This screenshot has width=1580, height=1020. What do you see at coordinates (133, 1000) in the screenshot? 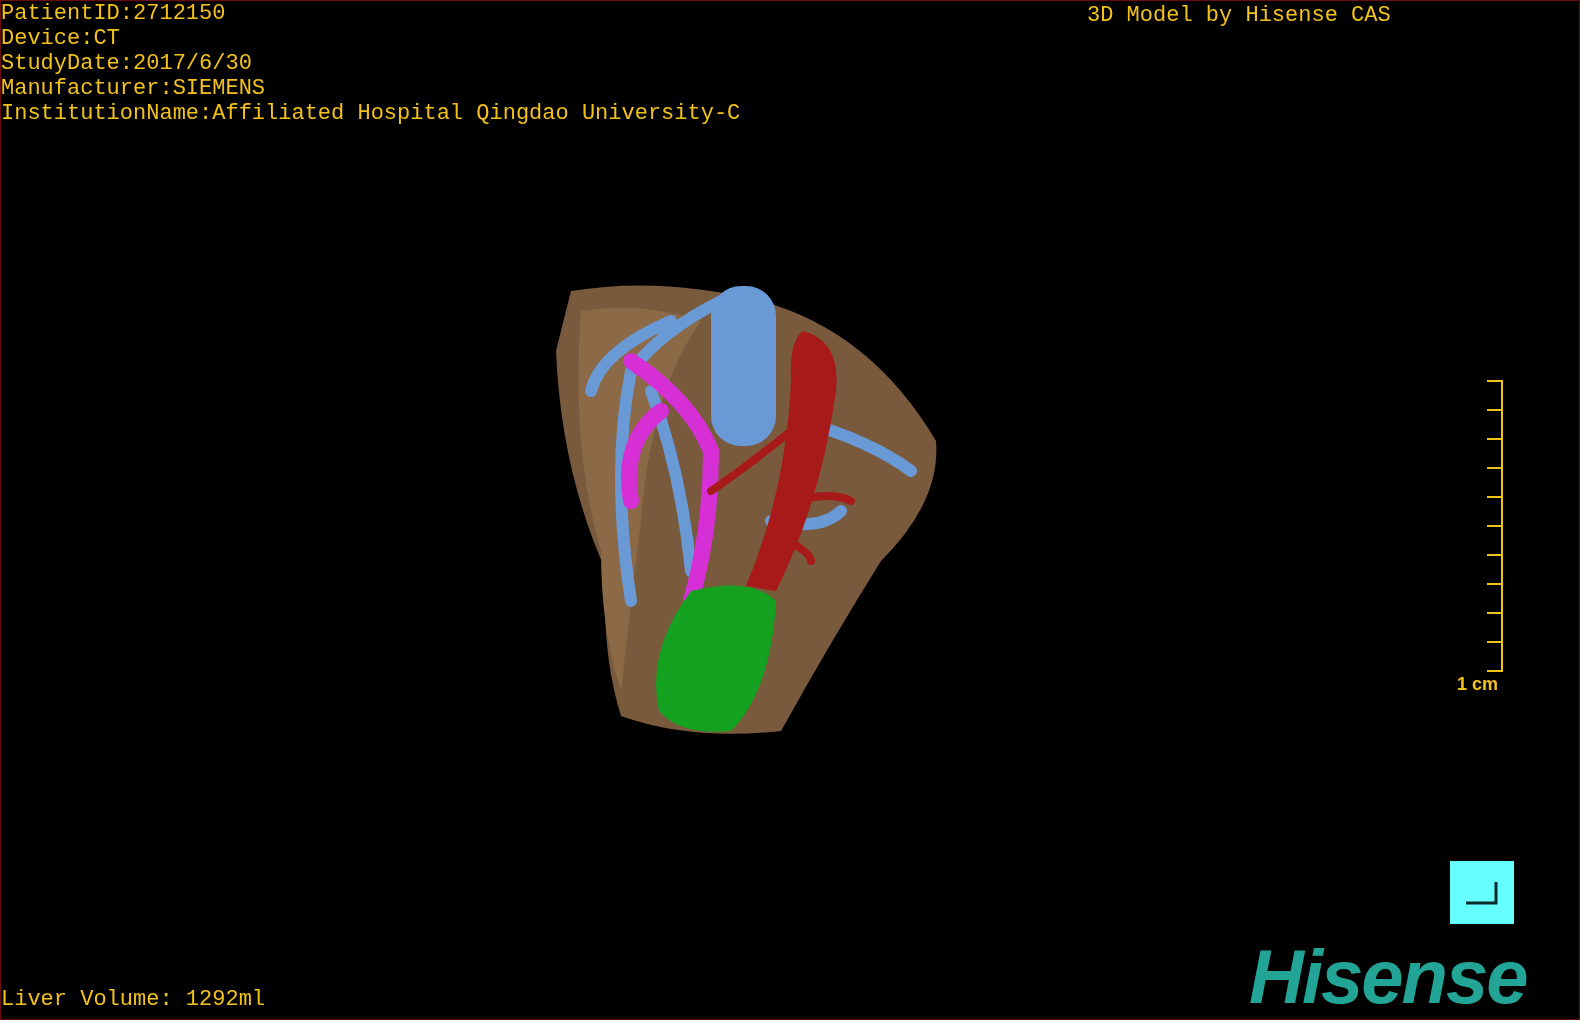
I see `liver-volume-text: Liver Volume: 1292ml` at bounding box center [133, 1000].